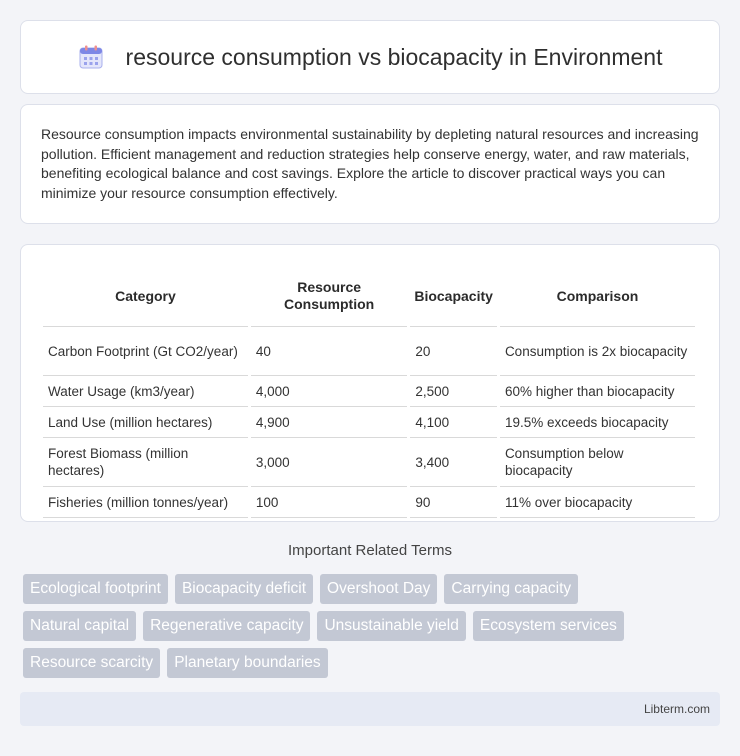 The image size is (740, 756). What do you see at coordinates (597, 296) in the screenshot?
I see `column-header-comparison: Comparison` at bounding box center [597, 296].